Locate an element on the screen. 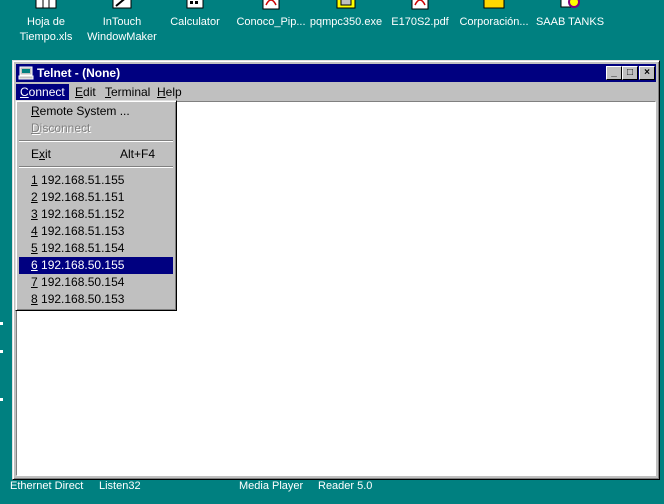 The width and height of the screenshot is (664, 504). menu-edit: Edit is located at coordinates (85, 92).